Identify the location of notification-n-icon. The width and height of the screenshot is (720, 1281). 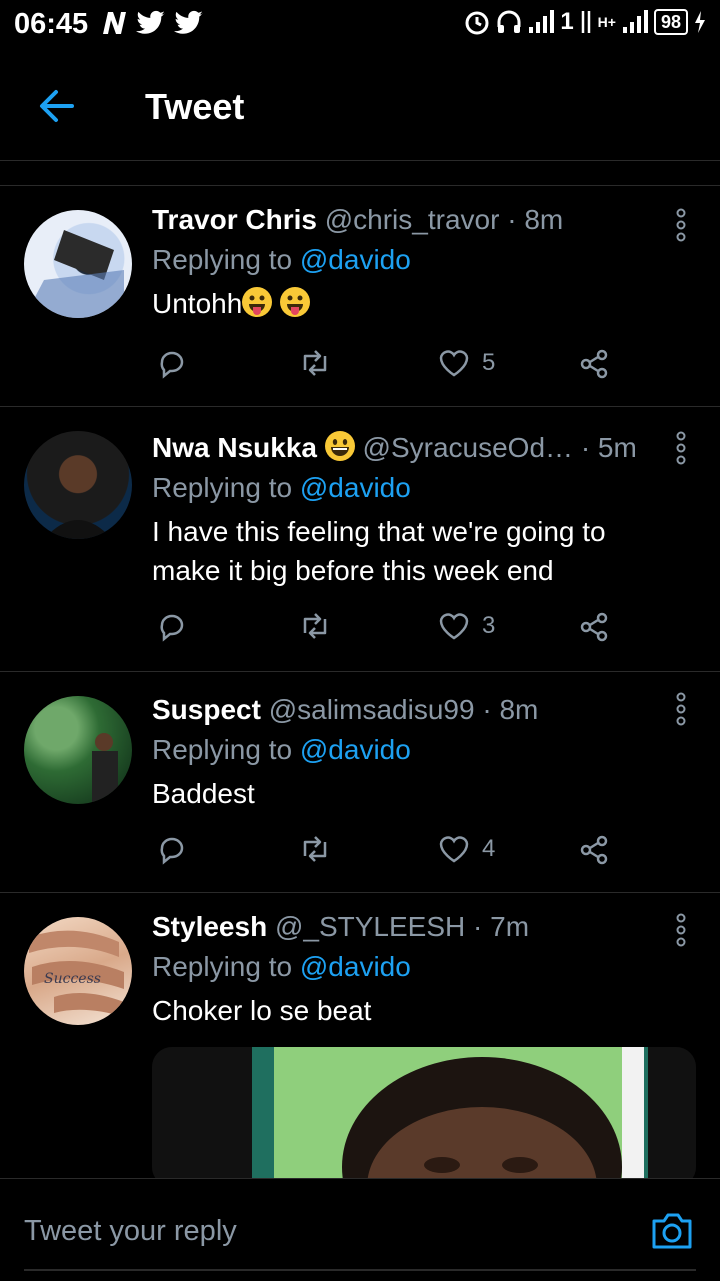
(114, 23).